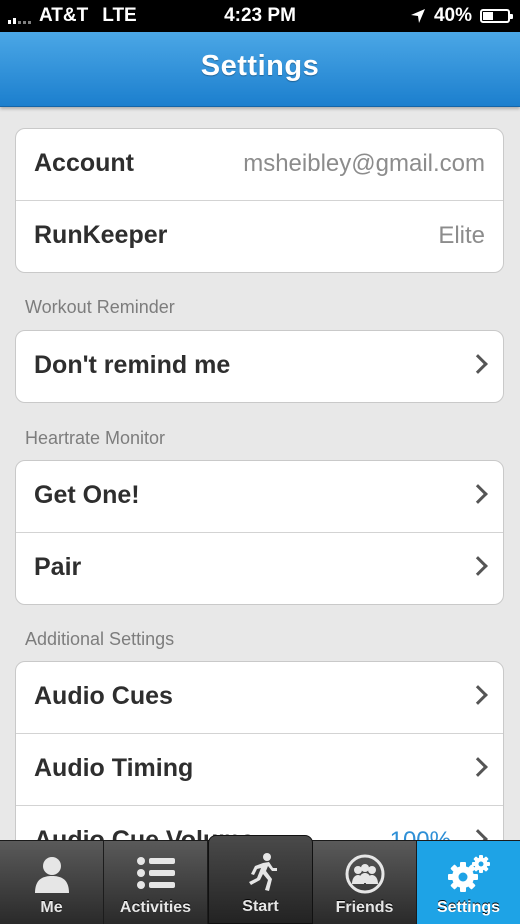  What do you see at coordinates (259, 698) in the screenshot?
I see `audio-cues-row: Audio Cues` at bounding box center [259, 698].